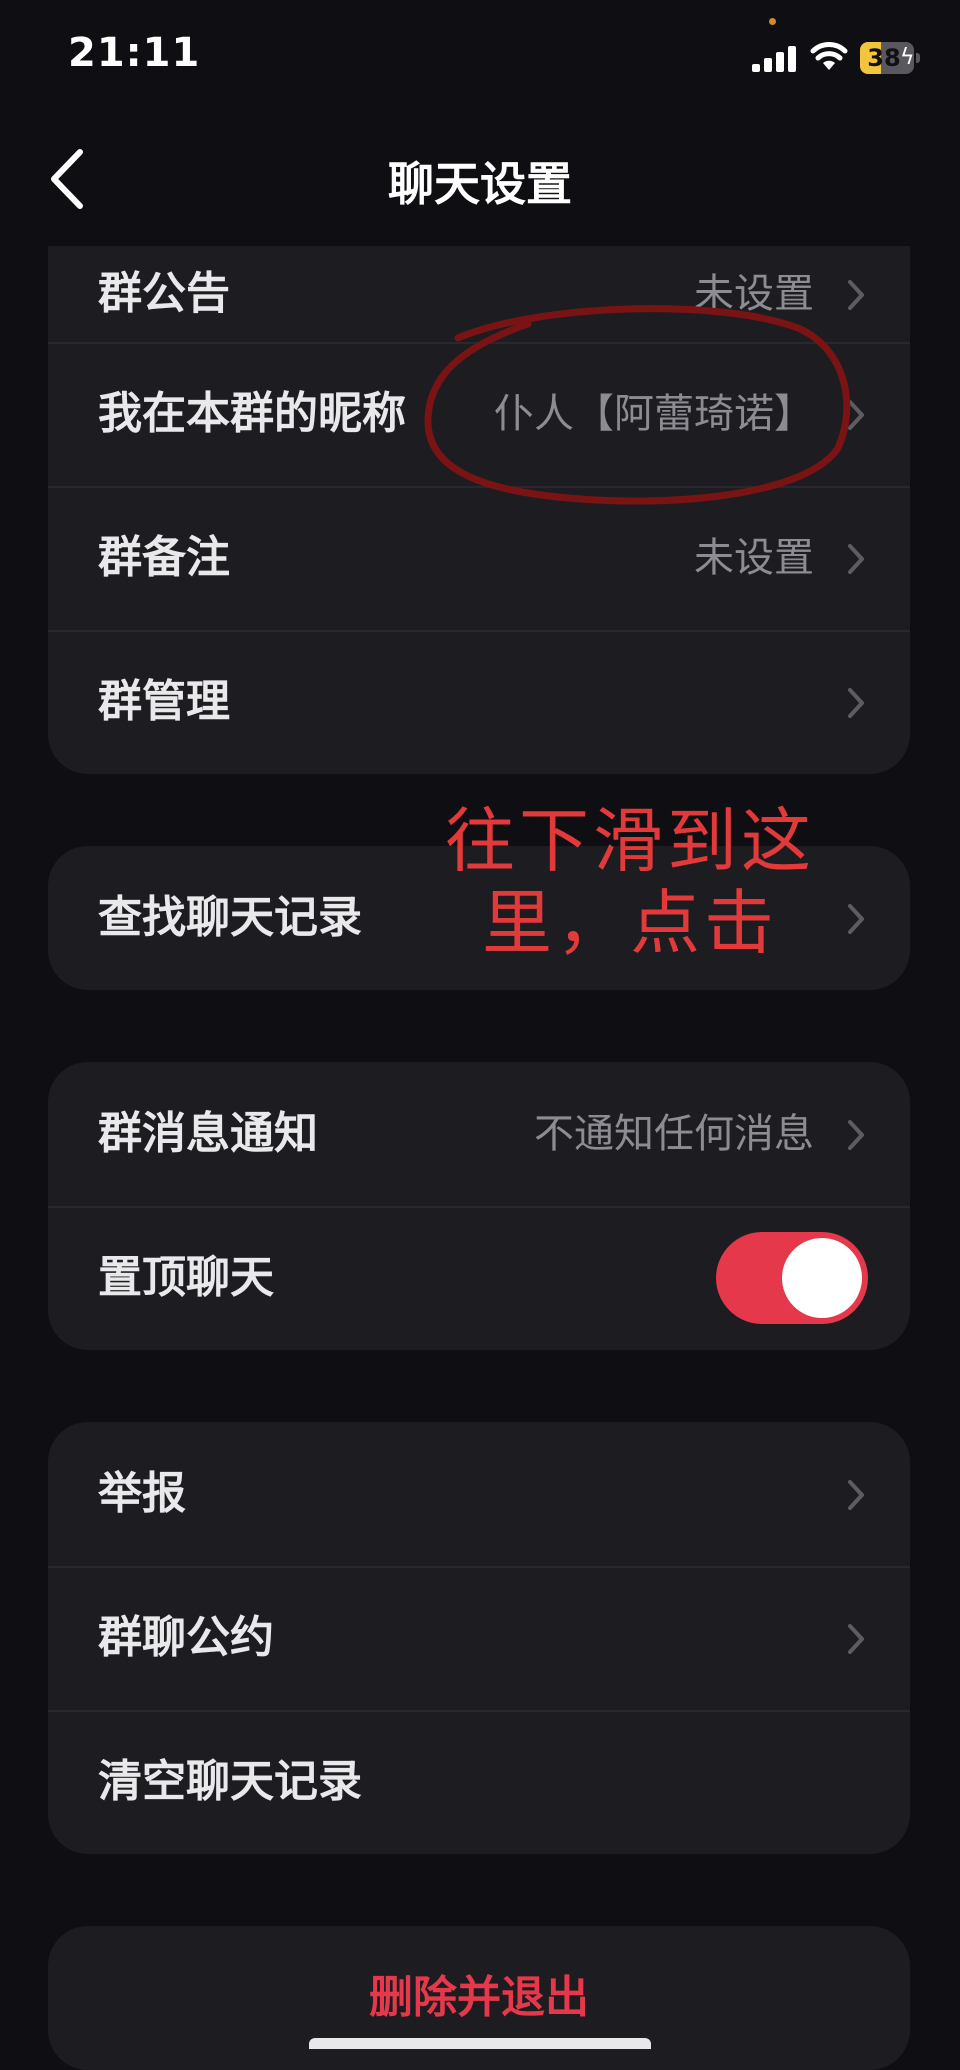 Image resolution: width=960 pixels, height=2070 pixels. I want to click on group-remark-row: 群备注 未设置, so click(479, 558).